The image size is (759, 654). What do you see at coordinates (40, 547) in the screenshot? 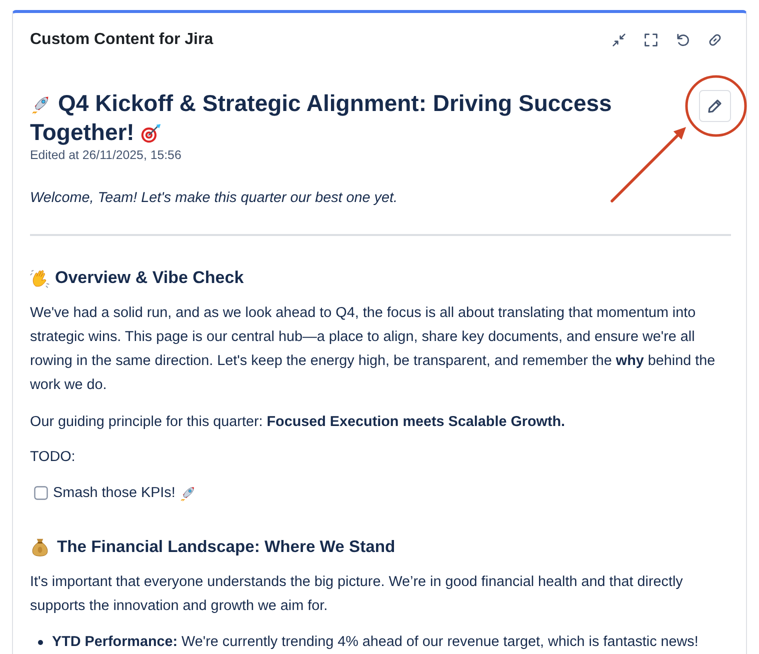
I see `money-bag-icon` at bounding box center [40, 547].